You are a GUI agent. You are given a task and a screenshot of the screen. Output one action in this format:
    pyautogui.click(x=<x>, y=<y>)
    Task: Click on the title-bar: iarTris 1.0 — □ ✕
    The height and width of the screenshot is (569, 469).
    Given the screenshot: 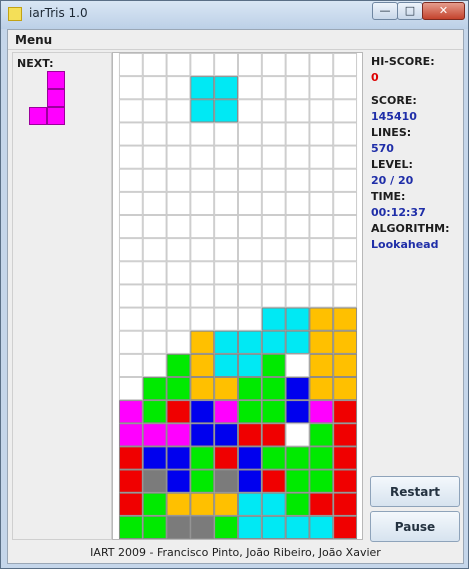 What is the action you would take?
    pyautogui.click(x=234, y=15)
    